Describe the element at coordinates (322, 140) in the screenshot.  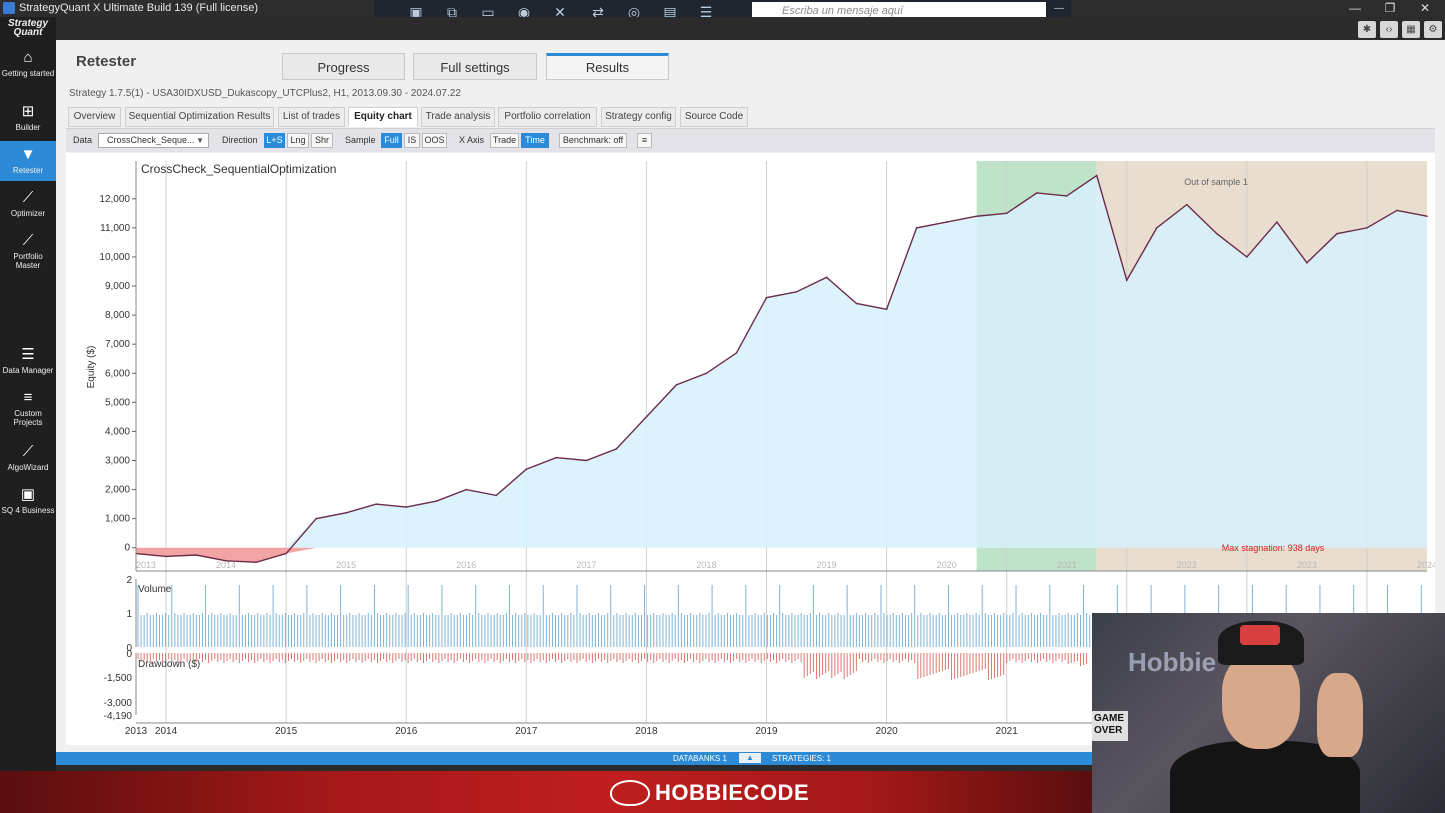
I see `direction-short-button: Shr` at that location.